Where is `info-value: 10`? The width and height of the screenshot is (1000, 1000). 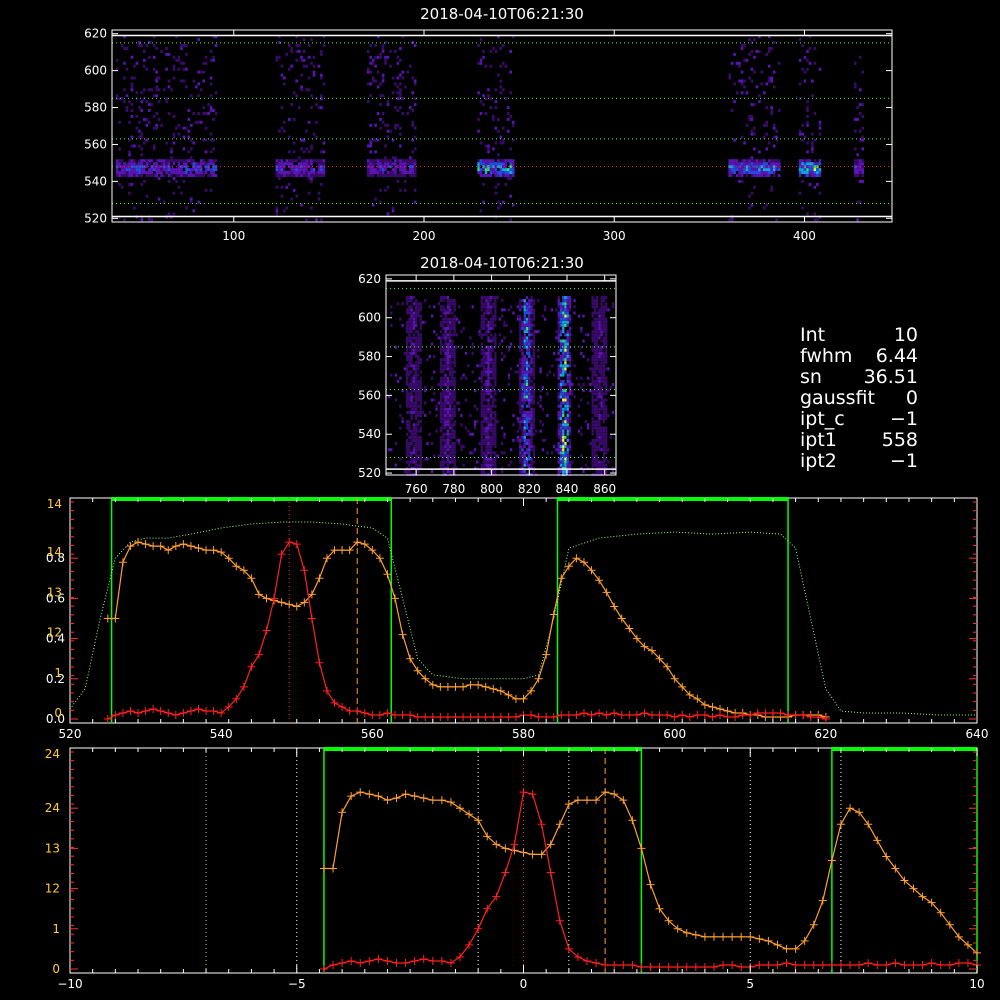 info-value: 10 is located at coordinates (906, 335).